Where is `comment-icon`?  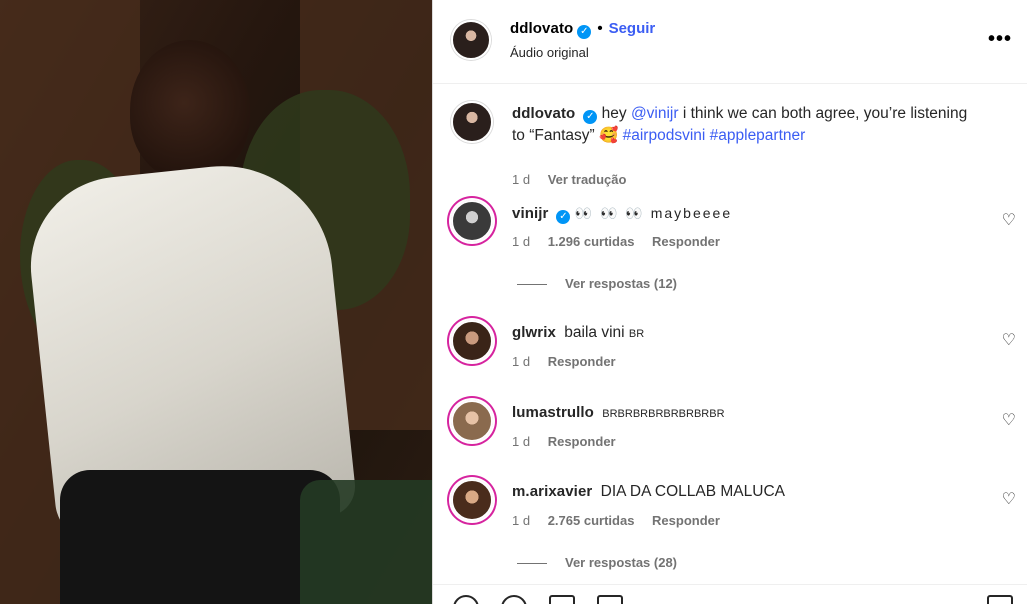 comment-icon is located at coordinates (514, 599).